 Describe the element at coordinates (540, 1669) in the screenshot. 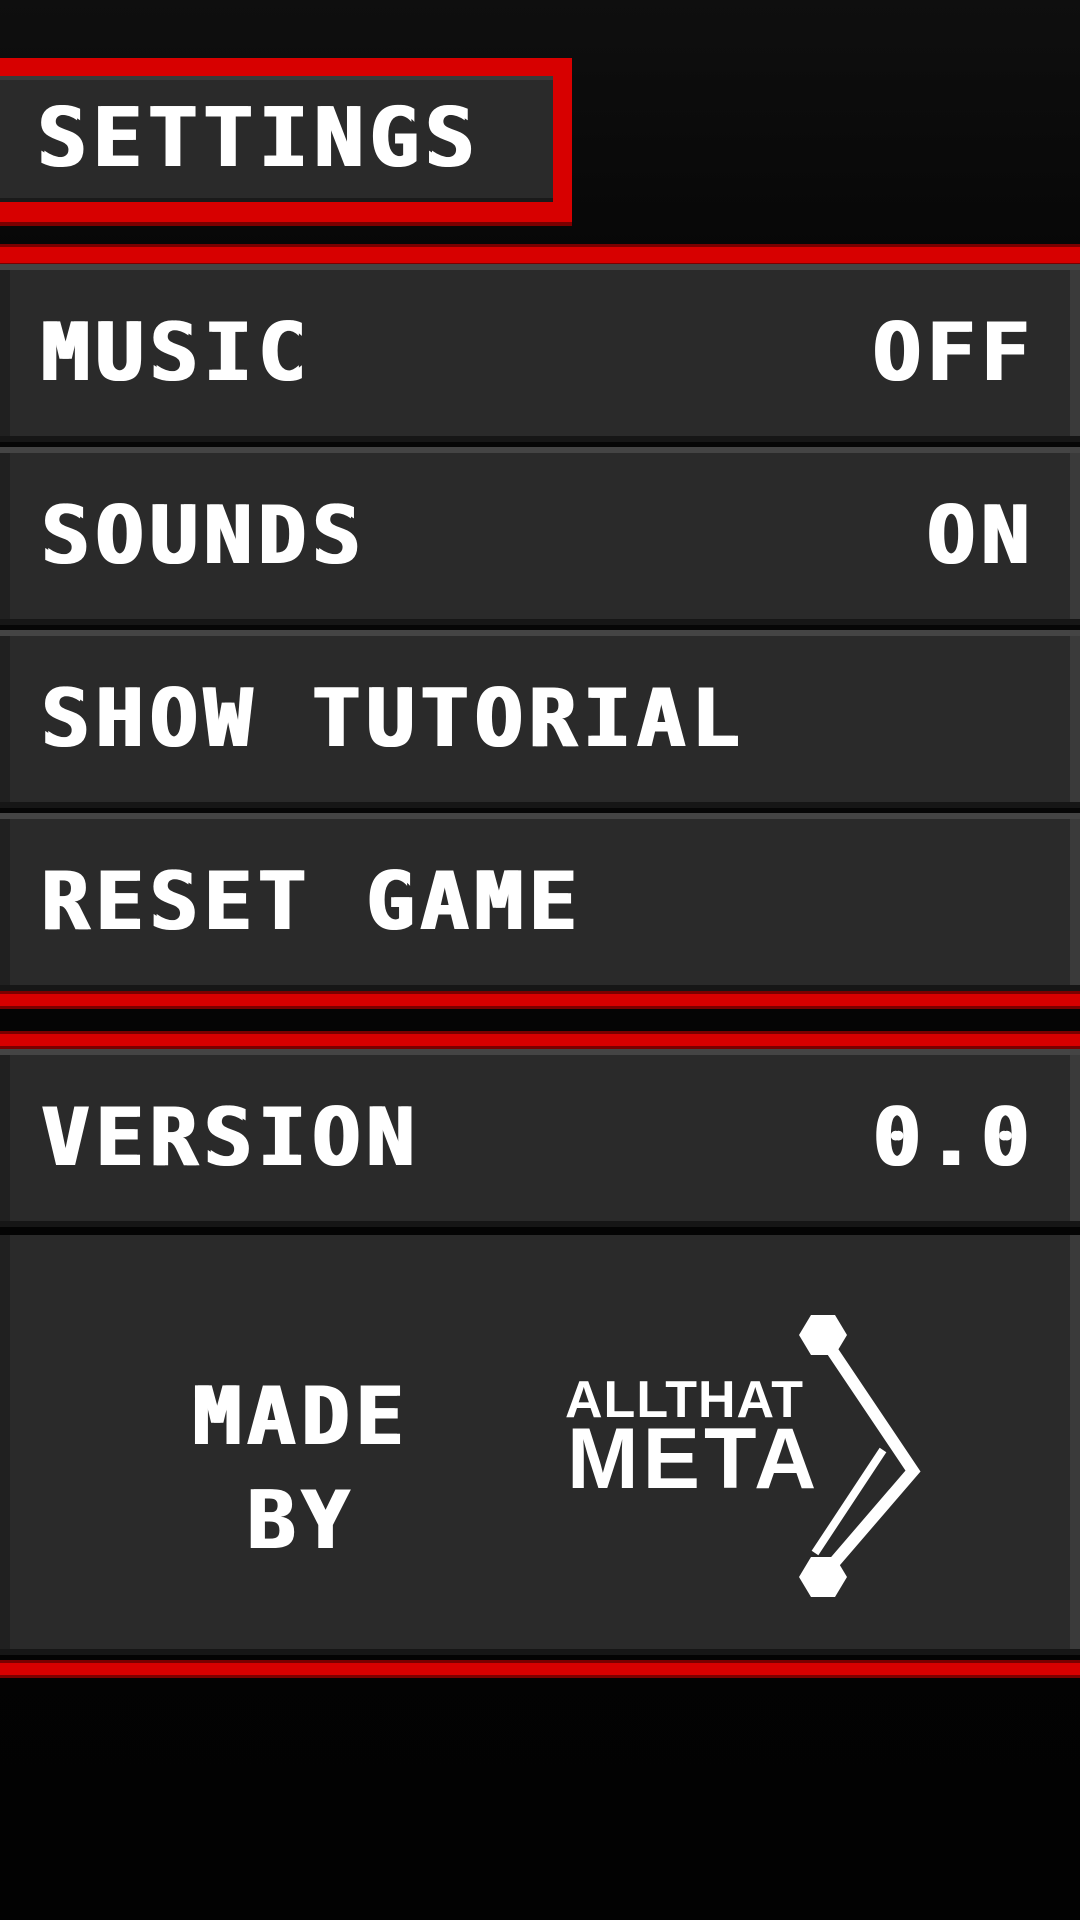

I see `bottom-divider` at that location.